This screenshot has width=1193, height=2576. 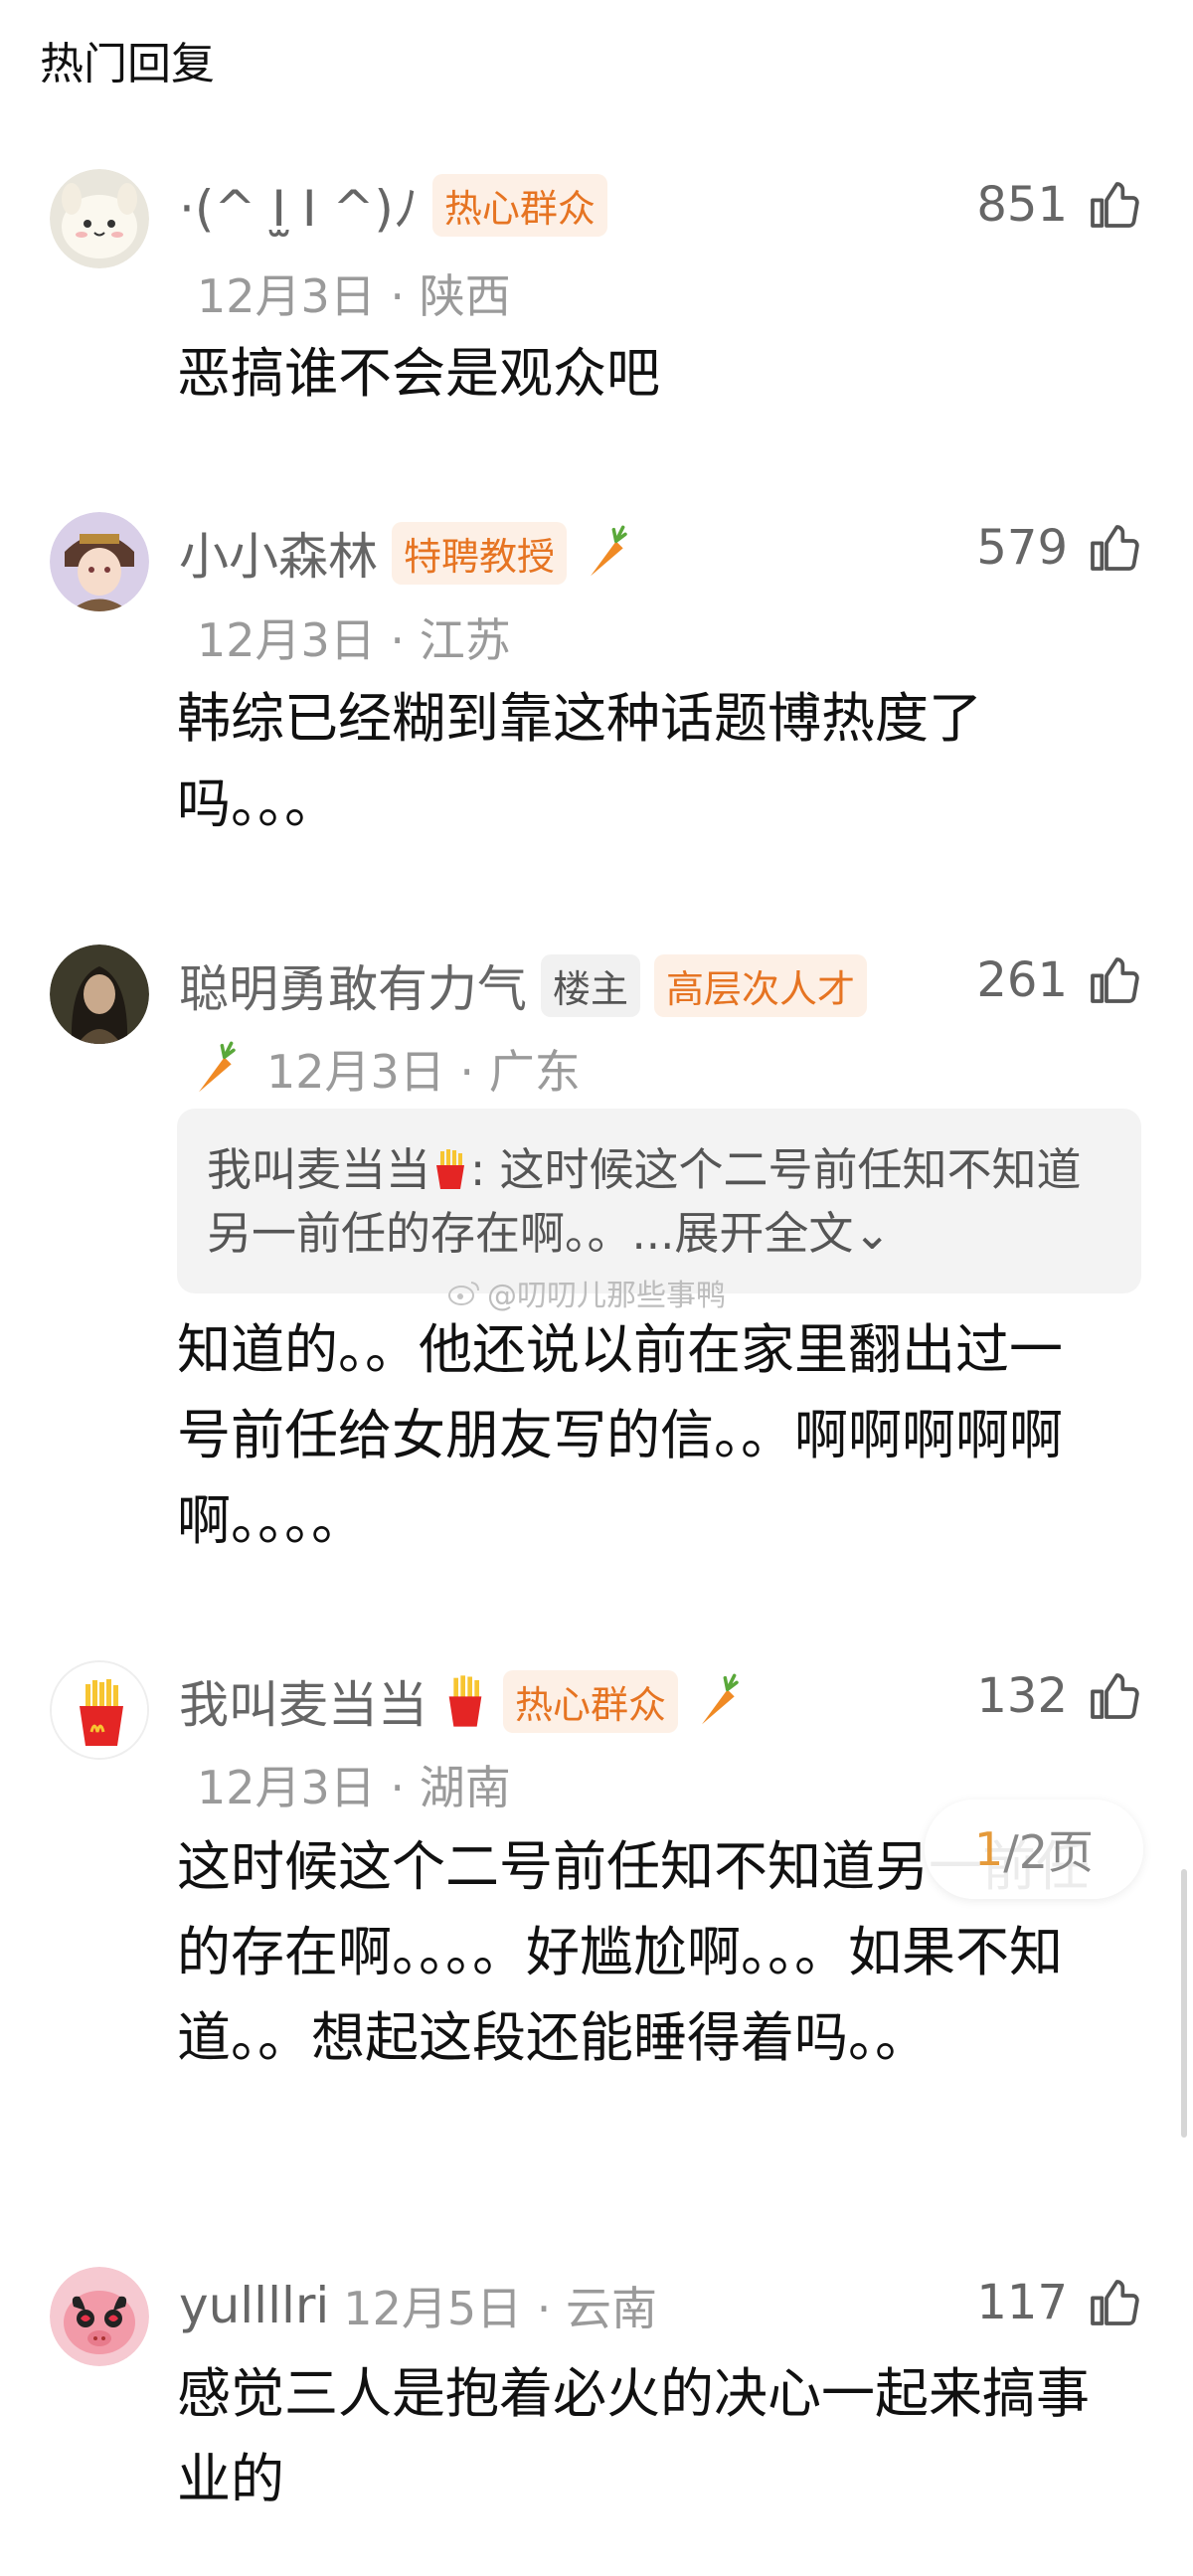 What do you see at coordinates (480, 553) in the screenshot?
I see `fan-badge: 特聘教授` at bounding box center [480, 553].